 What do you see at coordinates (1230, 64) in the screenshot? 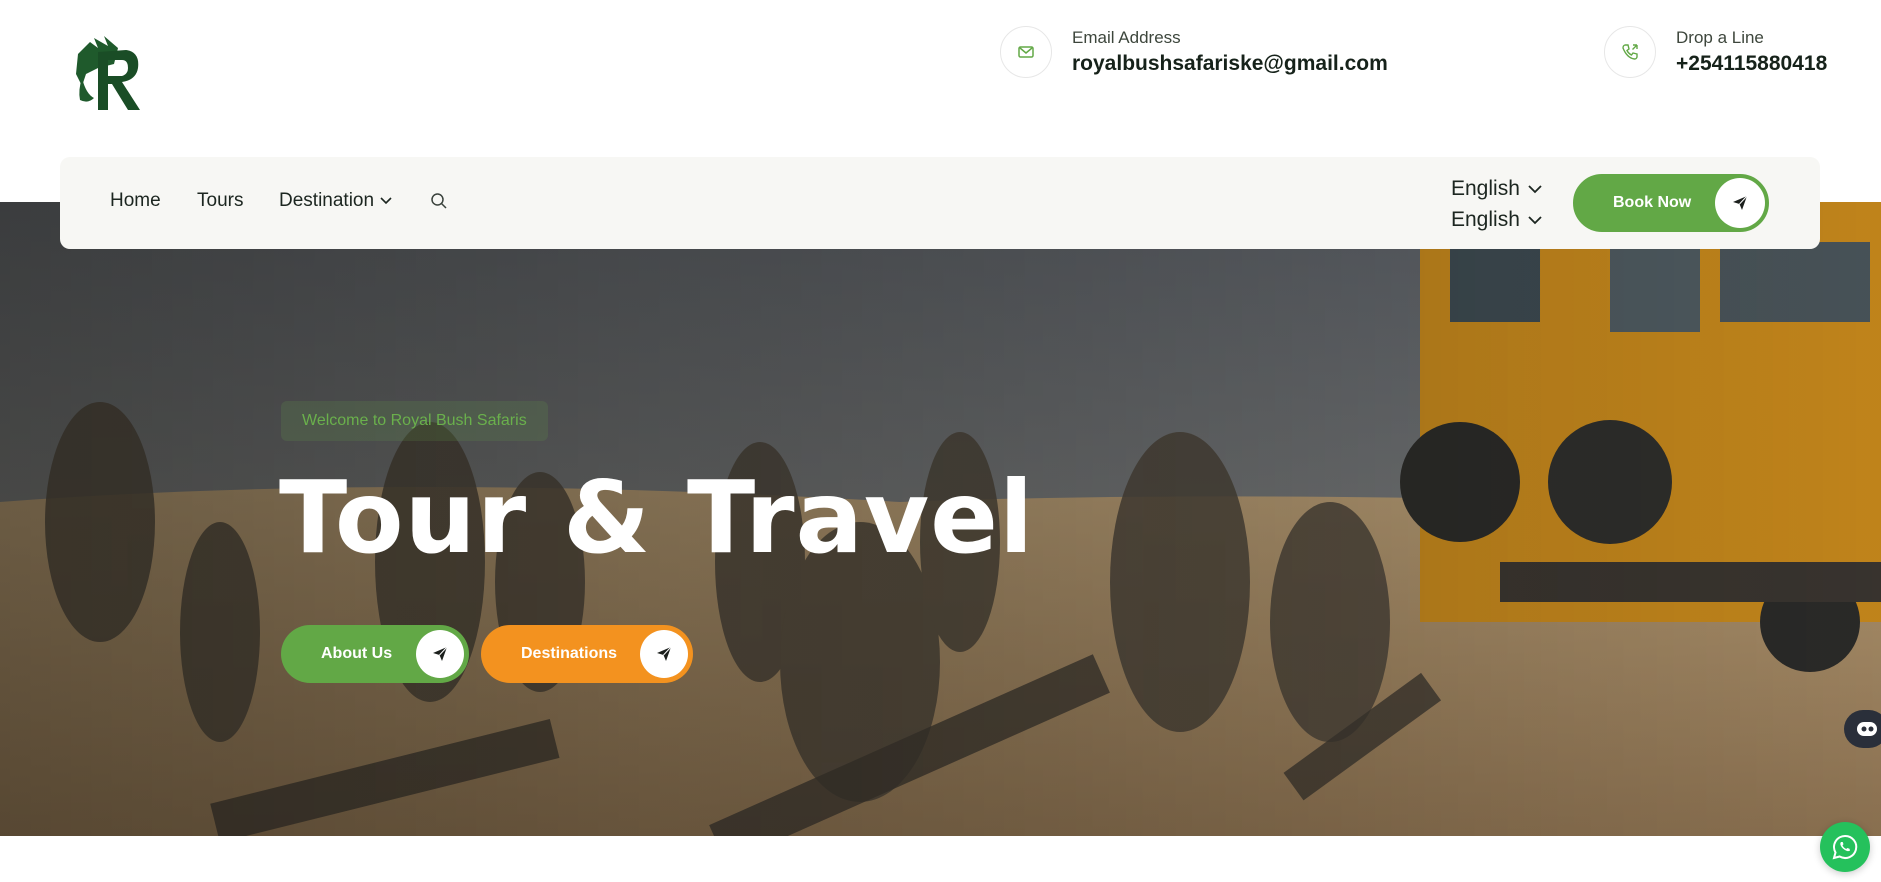
I see `email-value: royalbushsafariske@gmail.com` at bounding box center [1230, 64].